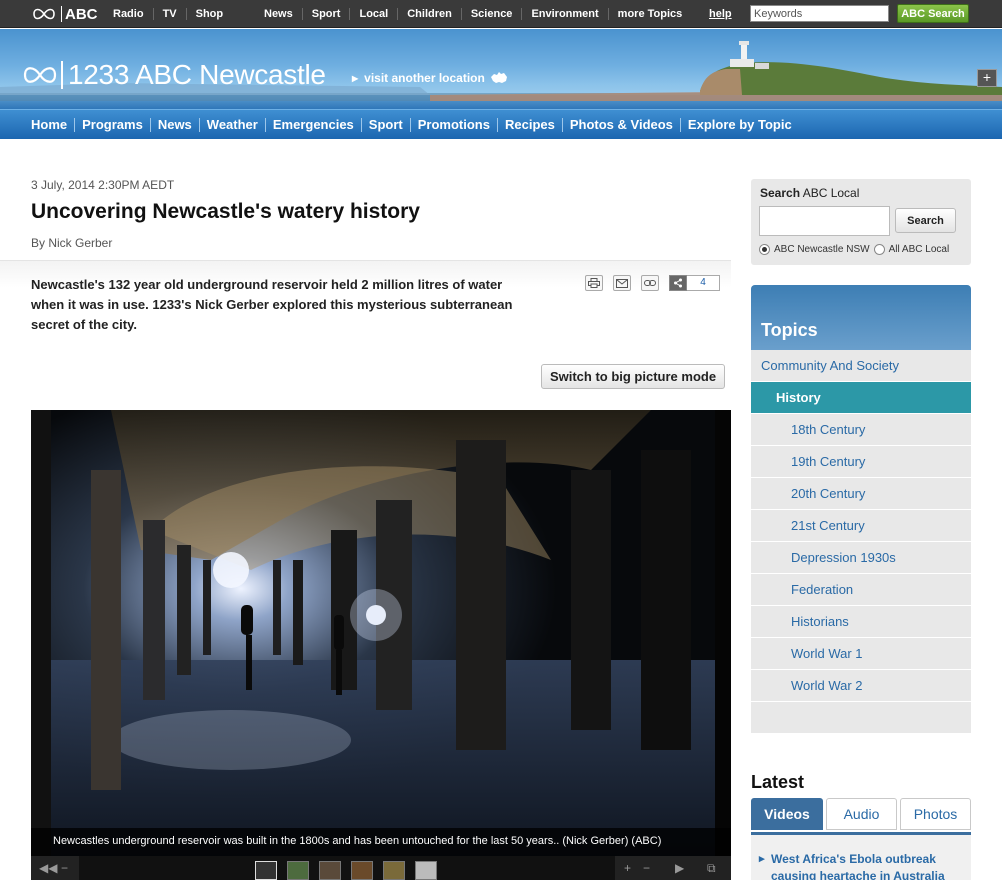 The width and height of the screenshot is (1002, 880). I want to click on article-tools: 4, so click(652, 283).